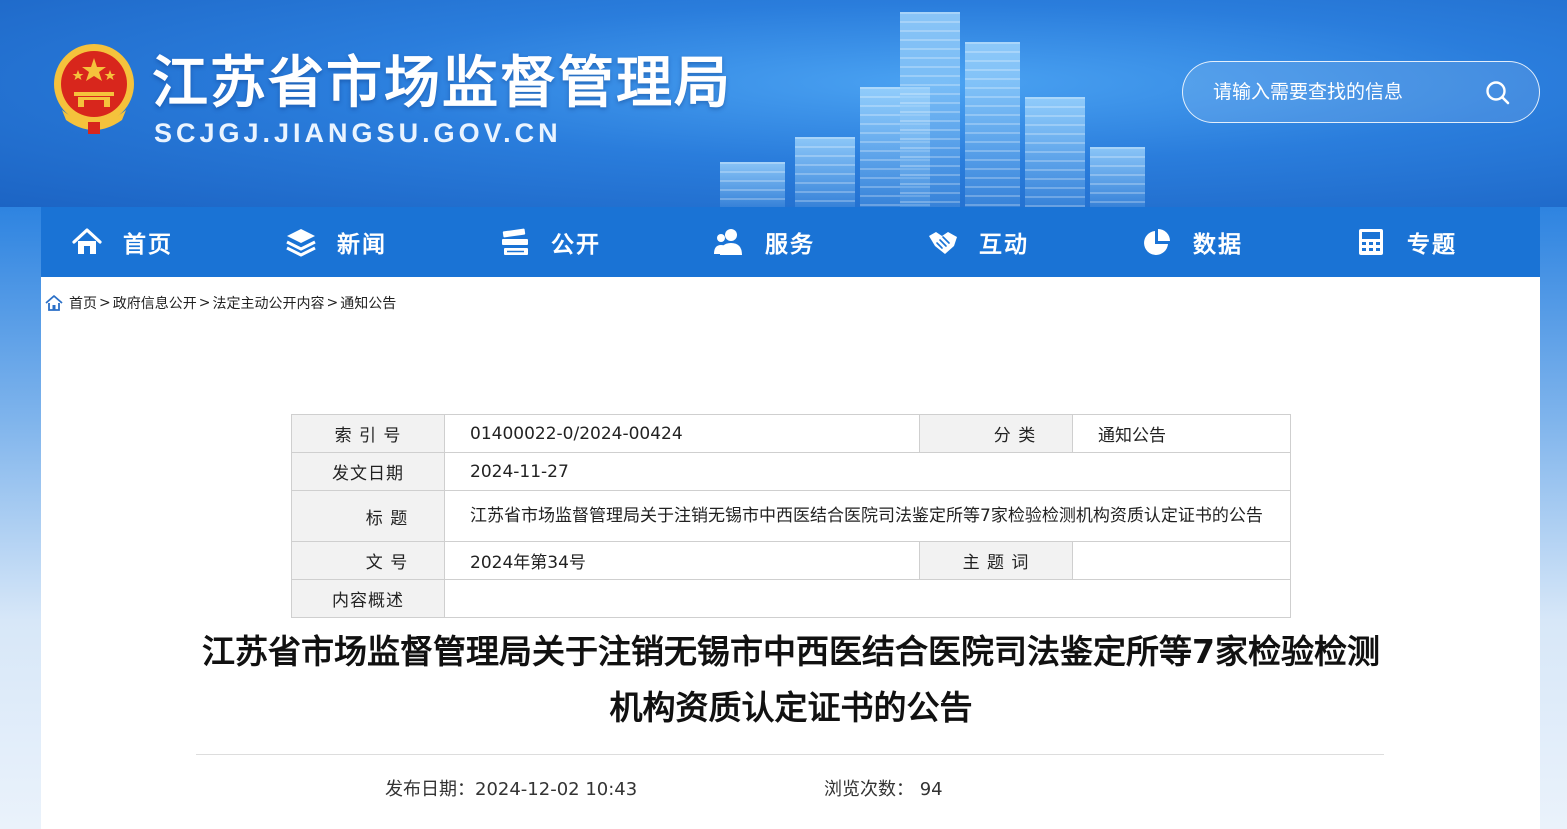 This screenshot has width=1567, height=829. I want to click on nav-item-label: 数据, so click(1218, 245).